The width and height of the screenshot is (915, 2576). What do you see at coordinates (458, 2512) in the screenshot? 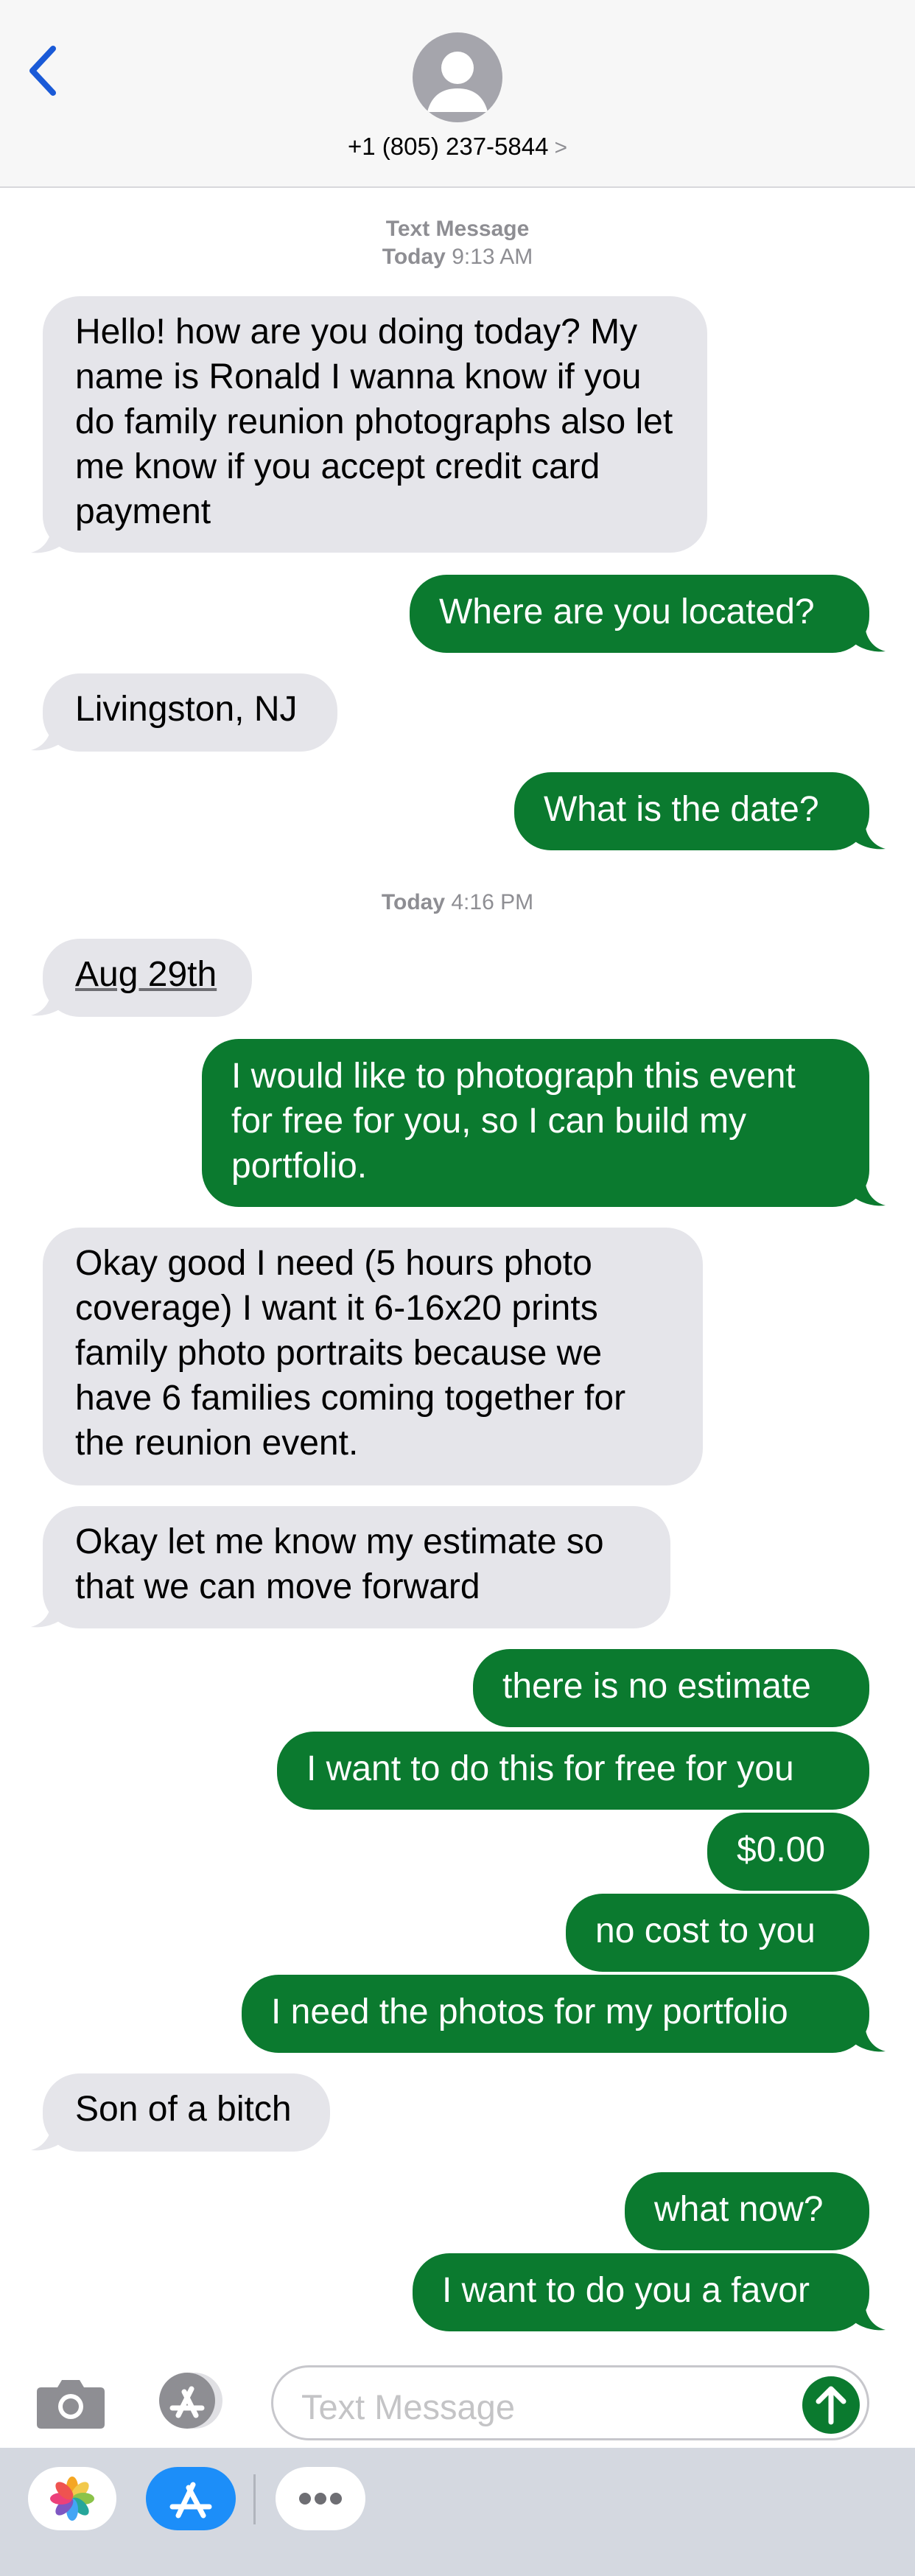
I see `app-drawer` at bounding box center [458, 2512].